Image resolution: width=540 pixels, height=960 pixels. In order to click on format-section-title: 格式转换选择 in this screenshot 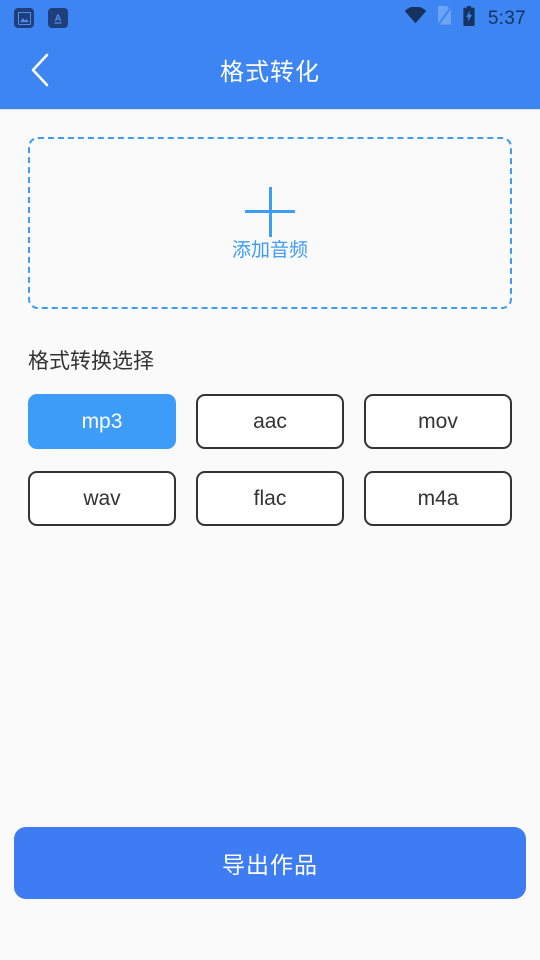, I will do `click(91, 361)`.